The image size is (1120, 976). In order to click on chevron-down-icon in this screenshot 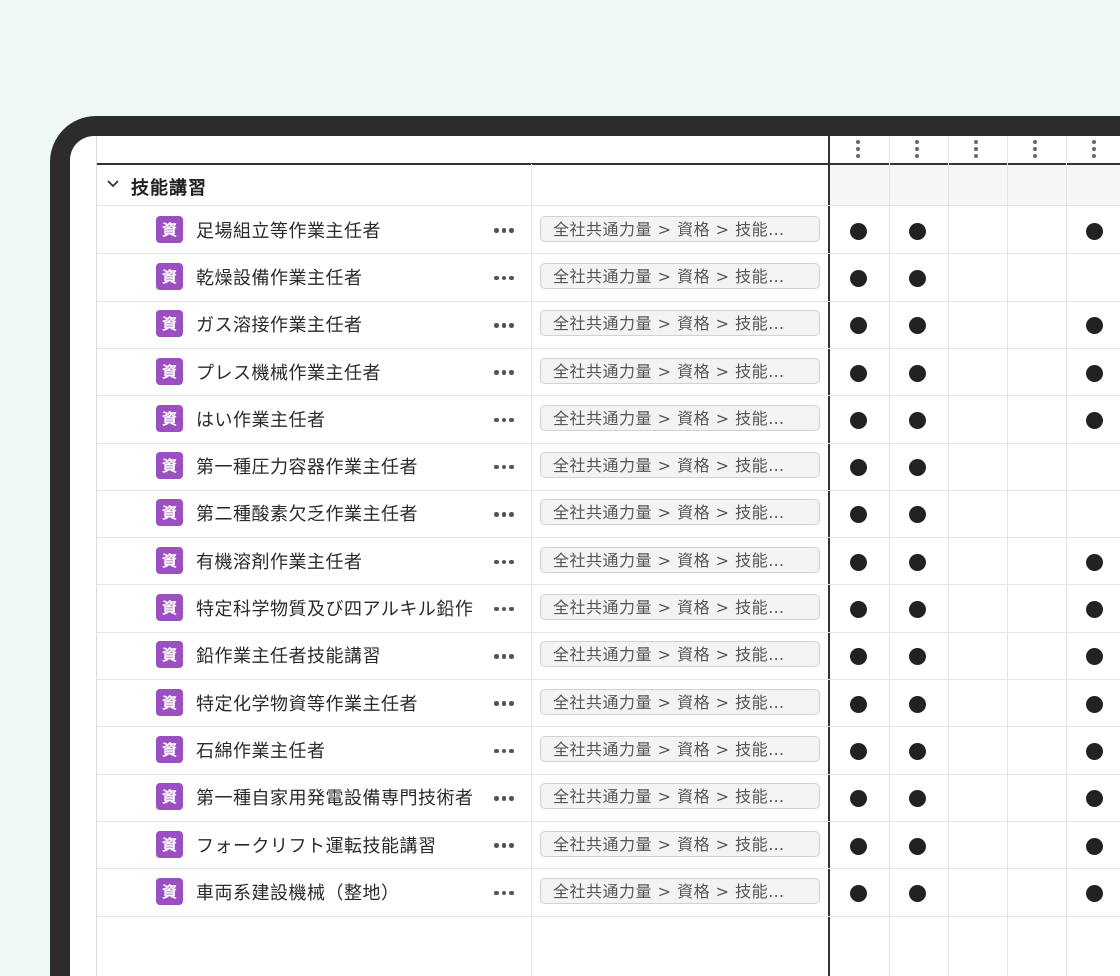, I will do `click(113, 184)`.